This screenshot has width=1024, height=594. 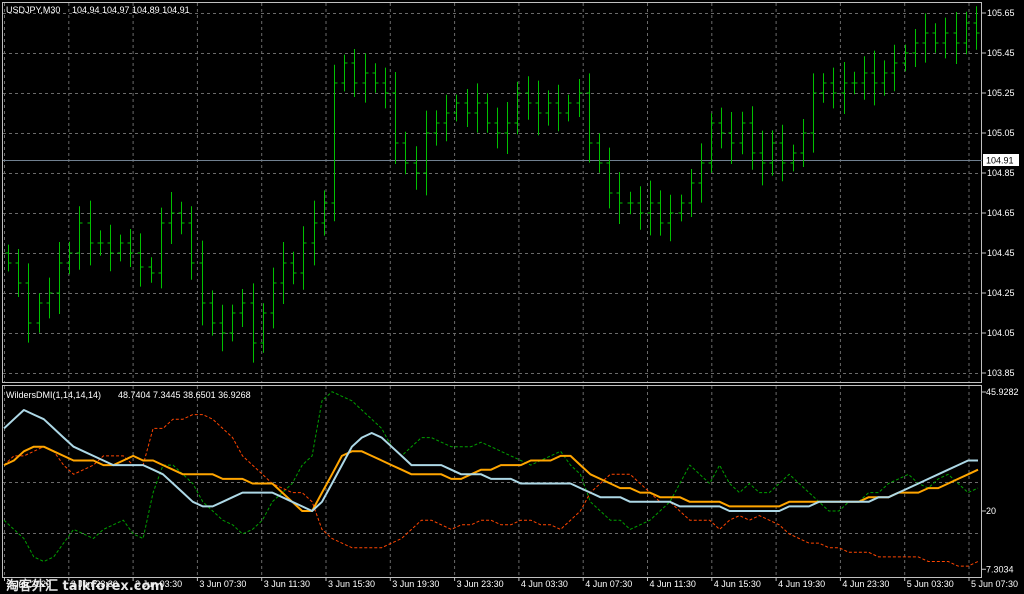 I want to click on indicator-tick-label: 45.9282, so click(x=1002, y=392).